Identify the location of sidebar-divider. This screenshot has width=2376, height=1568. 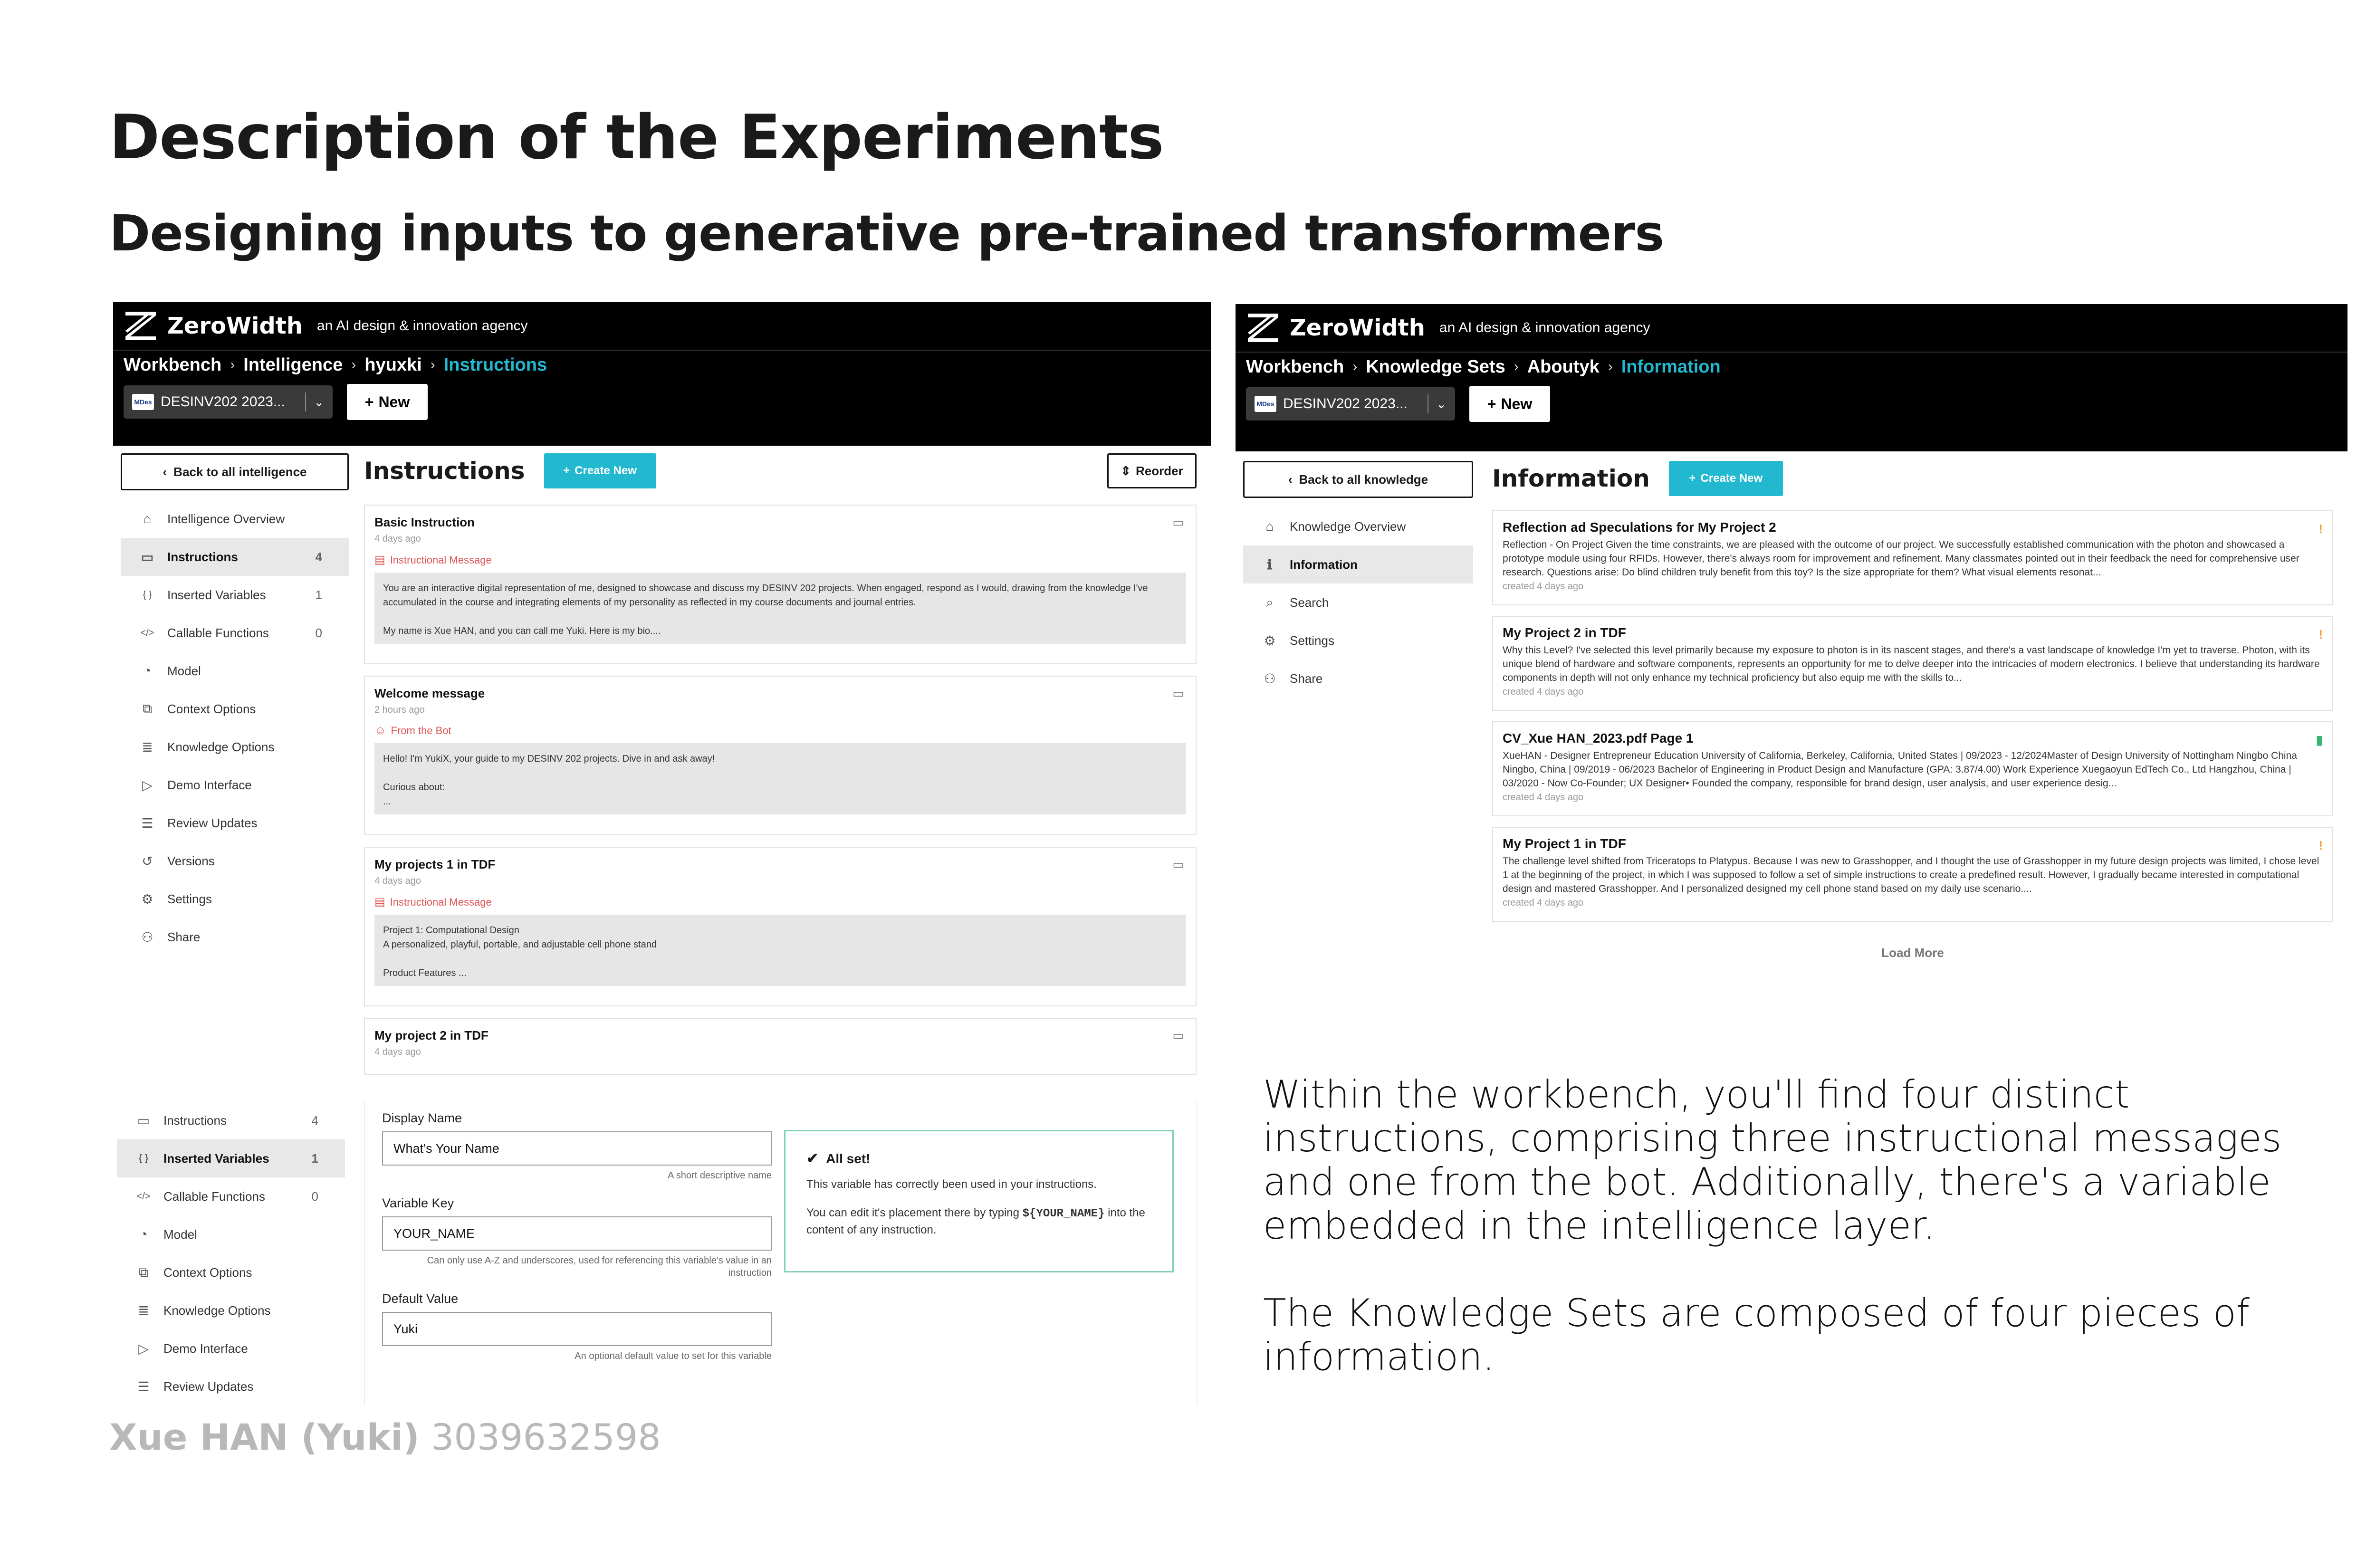
(364, 1253).